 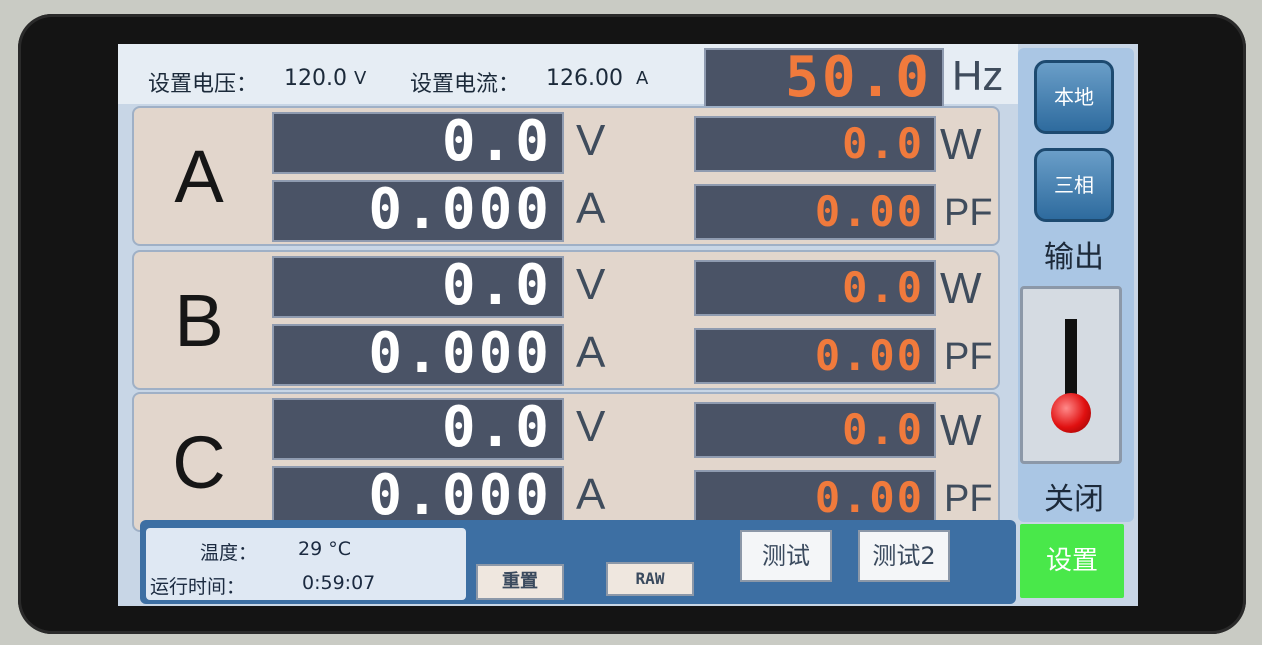 What do you see at coordinates (815, 498) in the screenshot?
I see `phase-c-pf-display: 0.00` at bounding box center [815, 498].